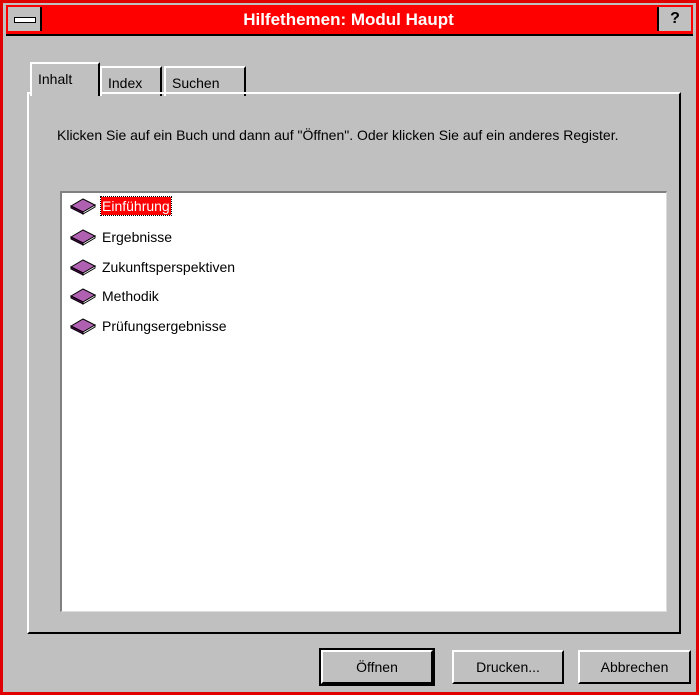  I want to click on list-item-zukunftsperspektiven: Zukunftsperspektiven, so click(152, 267).